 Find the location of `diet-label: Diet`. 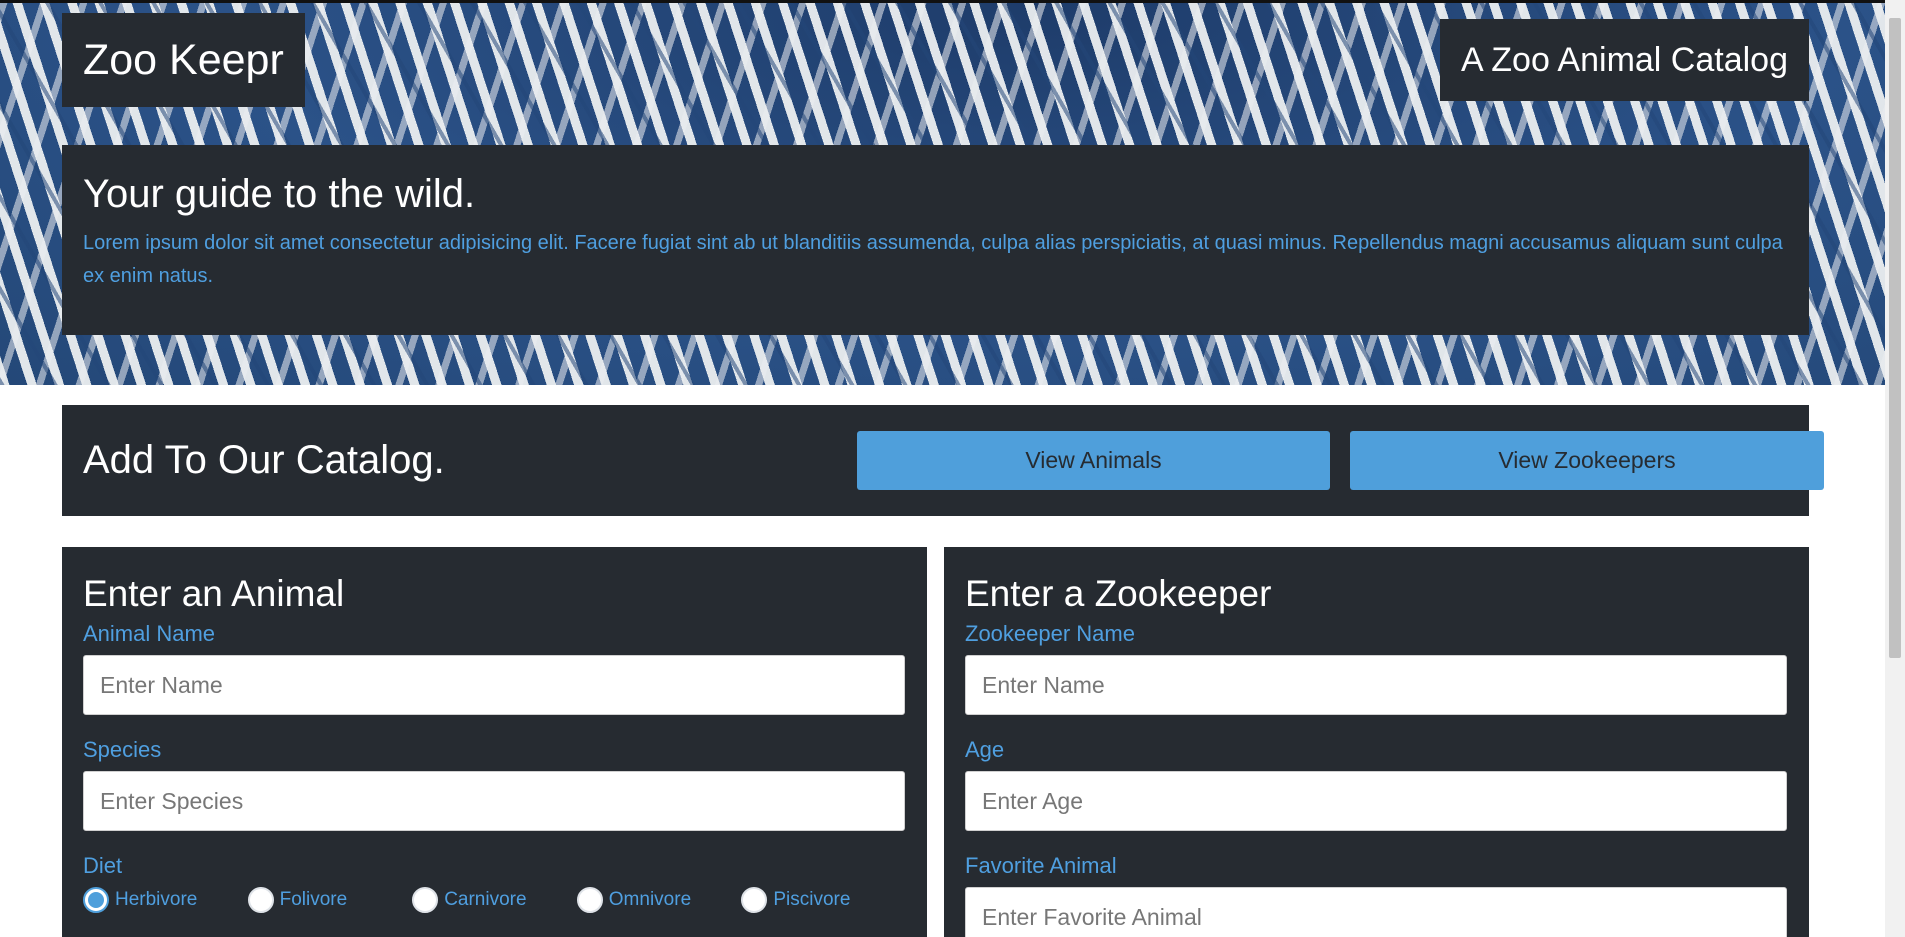

diet-label: Diet is located at coordinates (103, 865).